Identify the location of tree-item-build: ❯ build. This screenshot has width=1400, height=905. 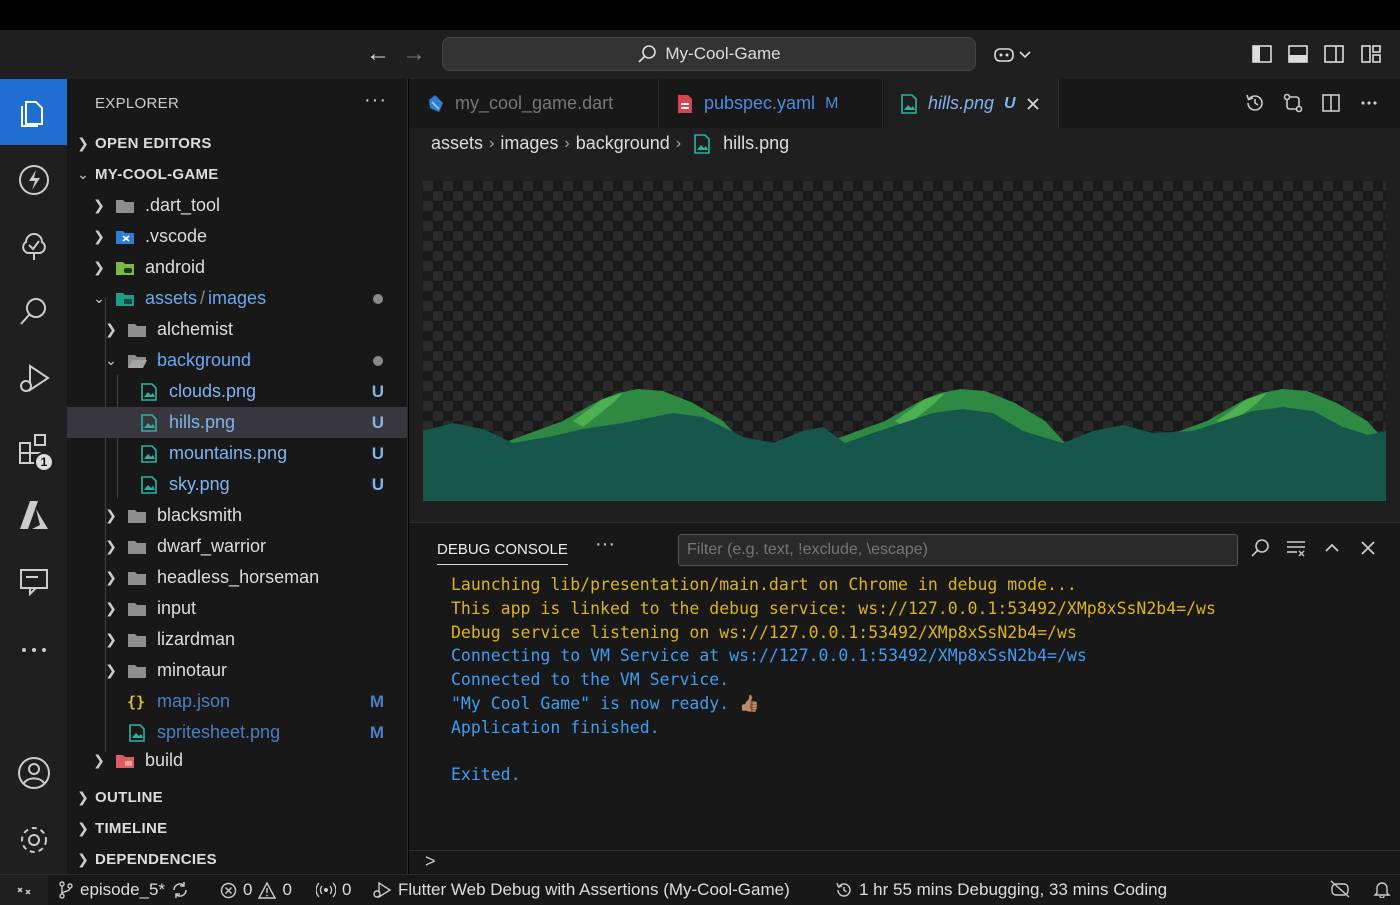
(237, 760).